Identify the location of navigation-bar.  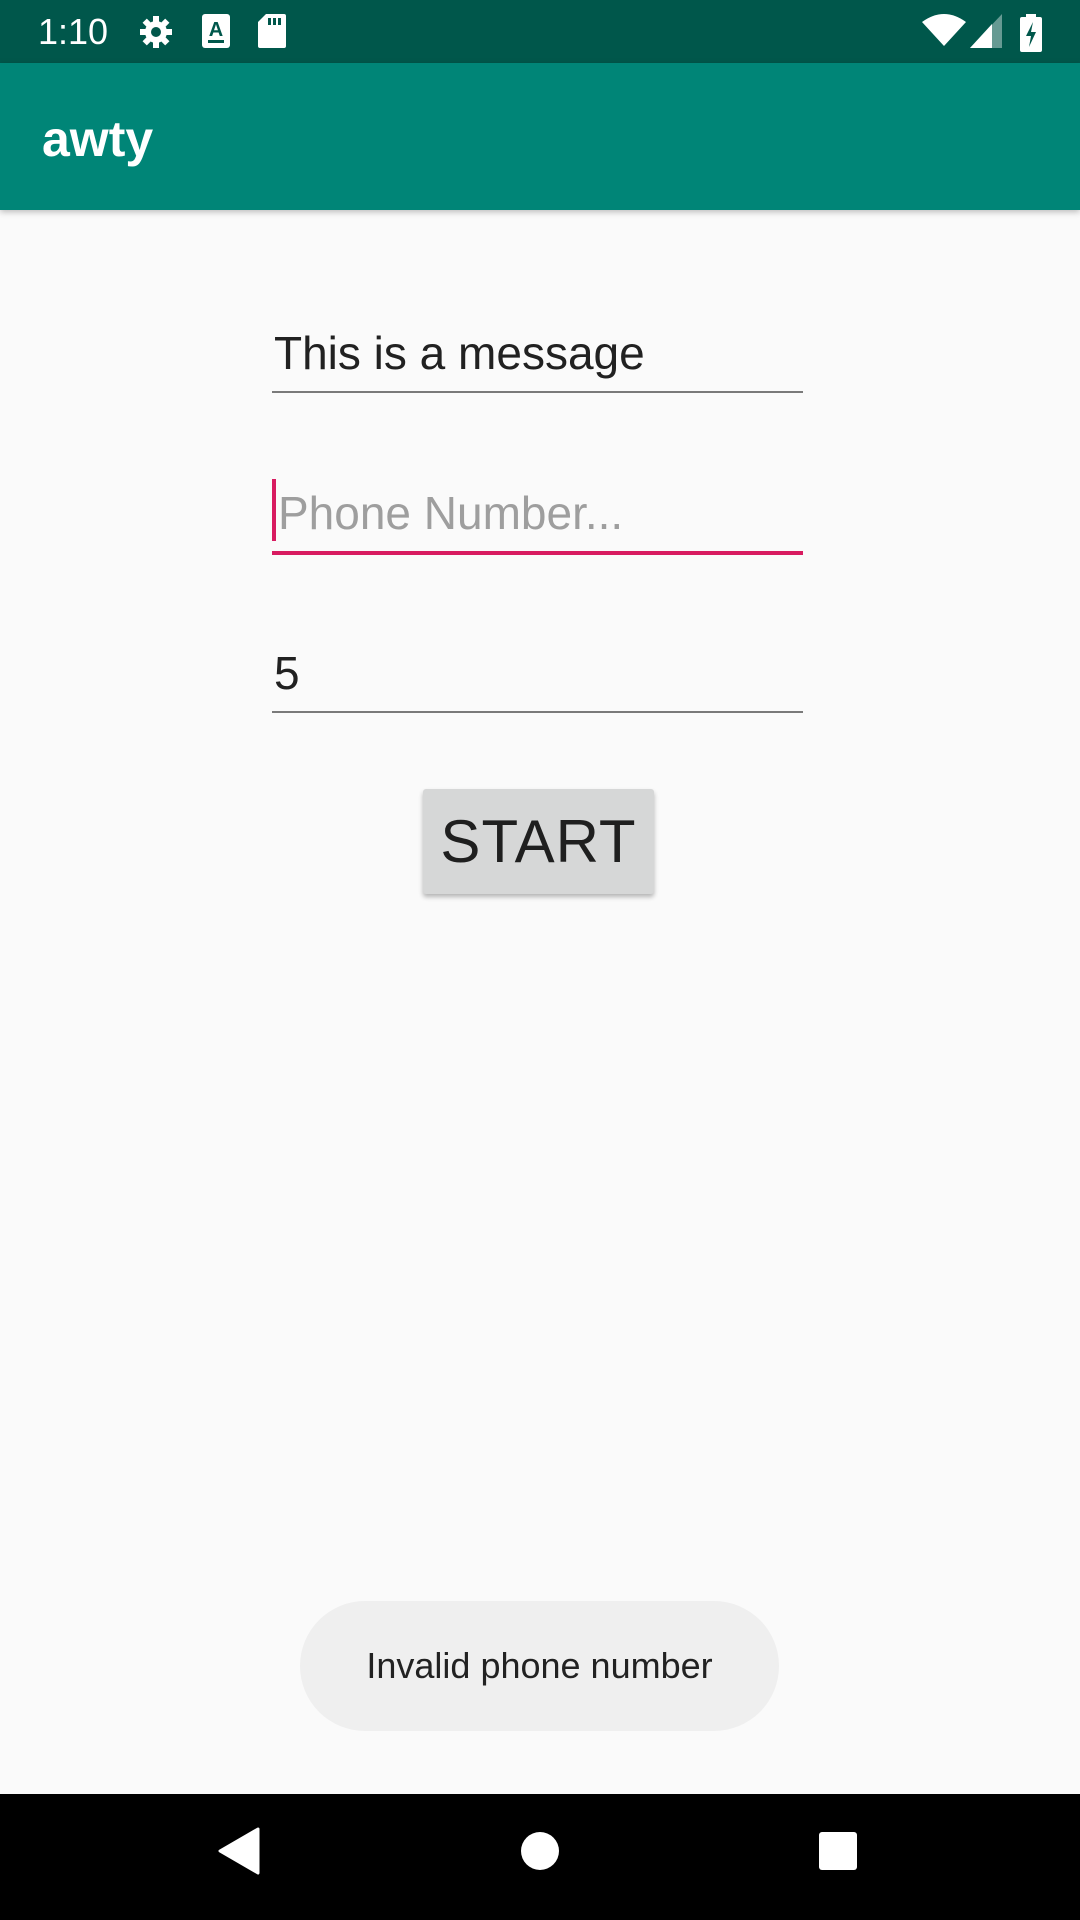
(540, 1857).